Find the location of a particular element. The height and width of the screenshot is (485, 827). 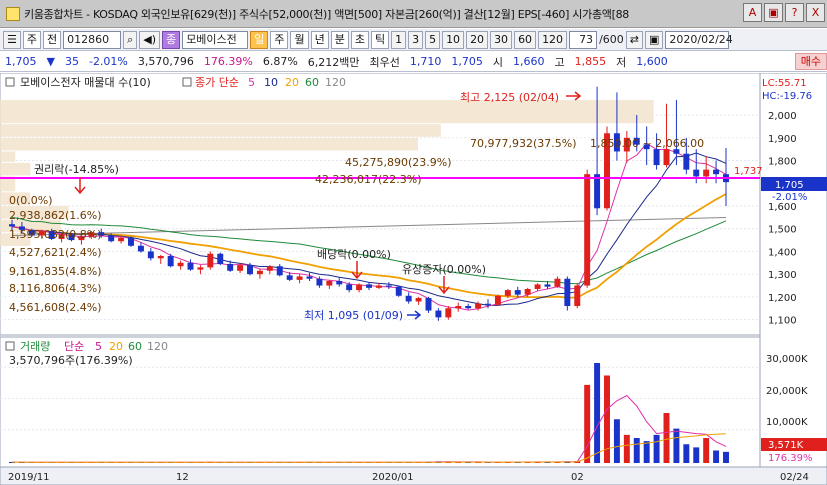

low-price: 1,600 is located at coordinates (652, 61).